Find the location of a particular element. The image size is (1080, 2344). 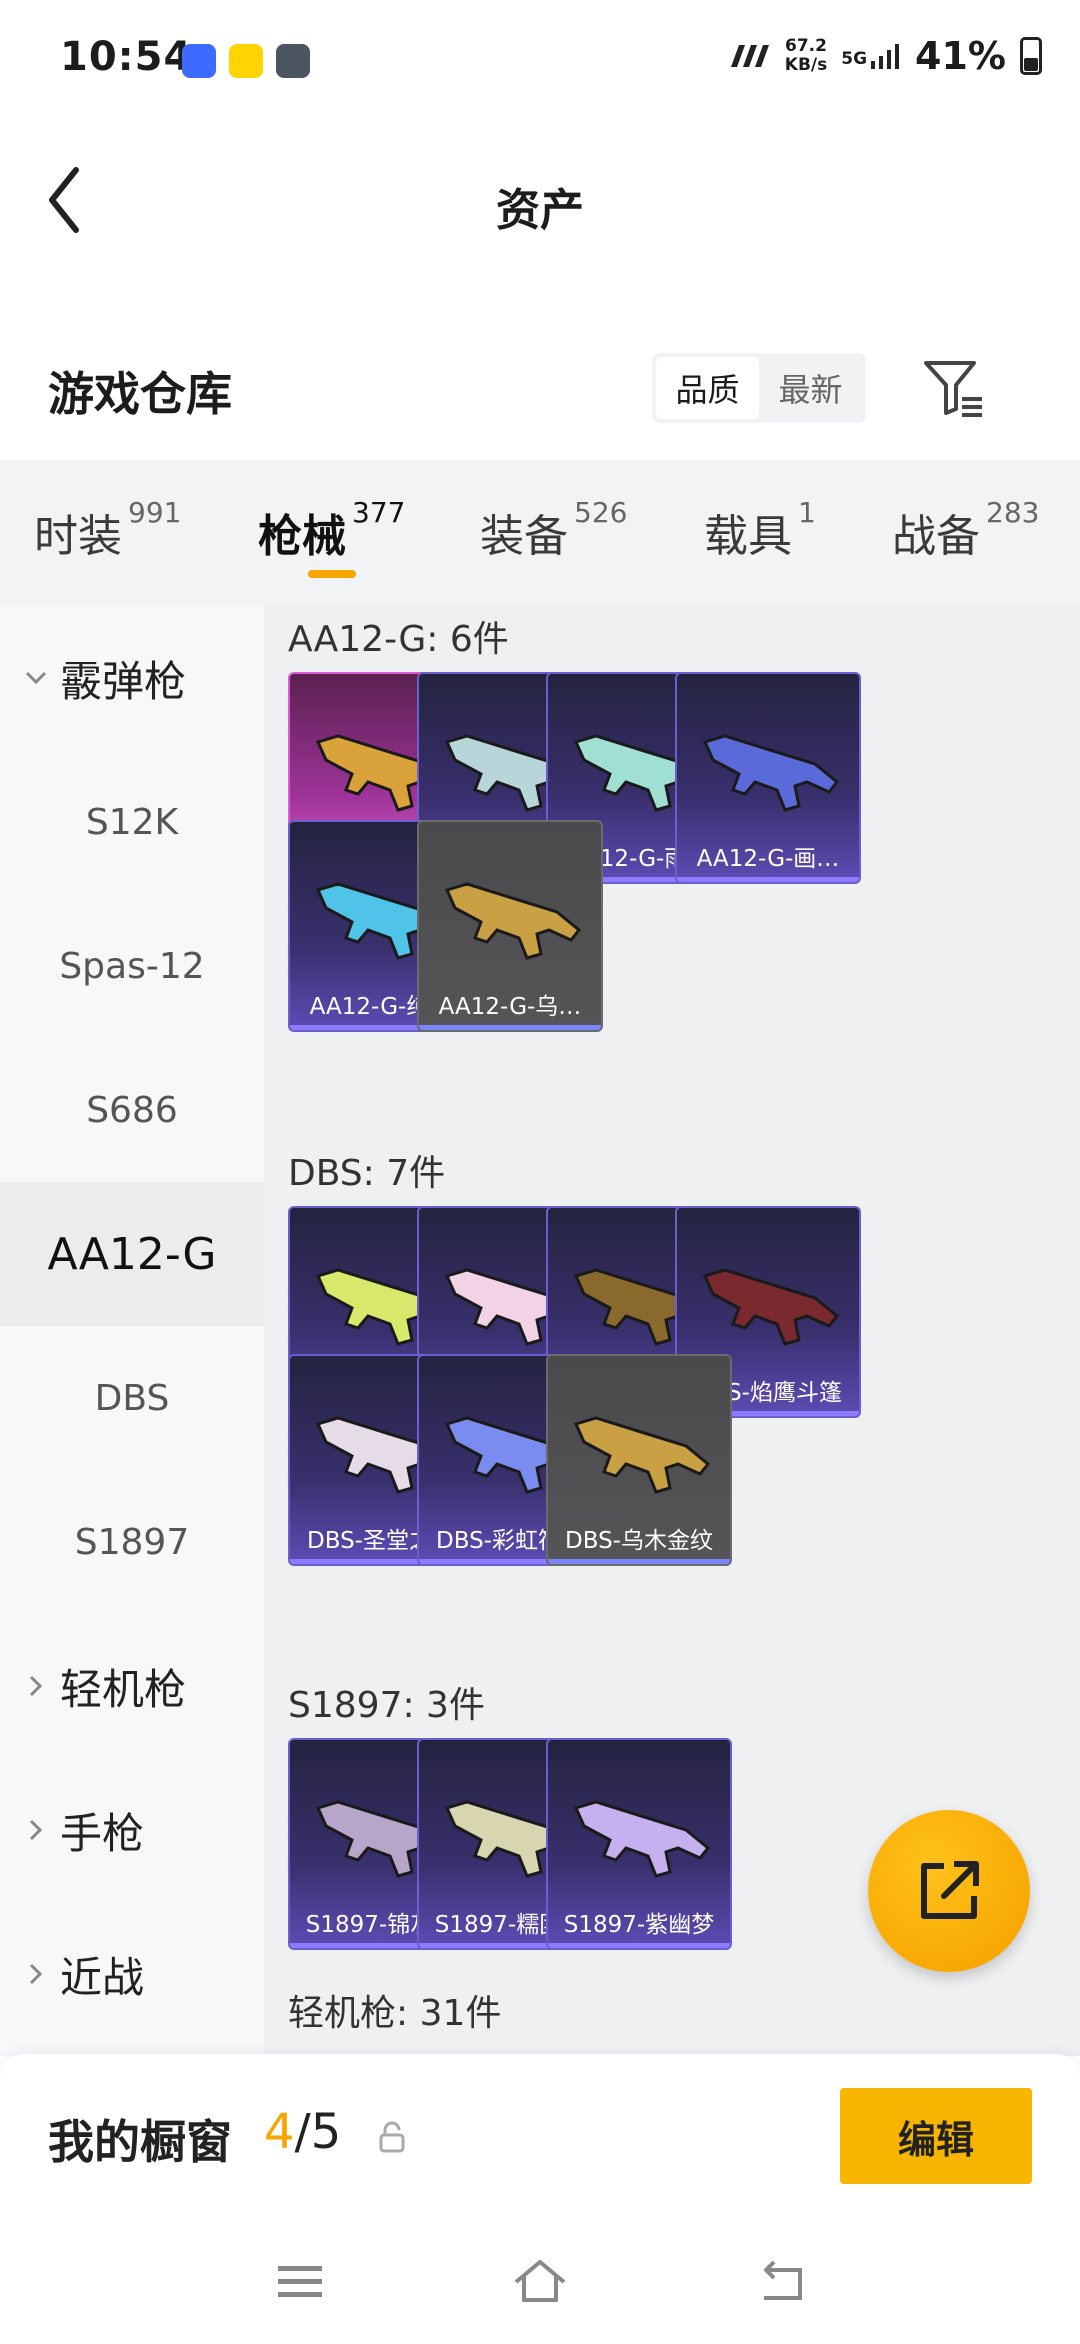

sidebar-item-label: S686 is located at coordinates (132, 1110).